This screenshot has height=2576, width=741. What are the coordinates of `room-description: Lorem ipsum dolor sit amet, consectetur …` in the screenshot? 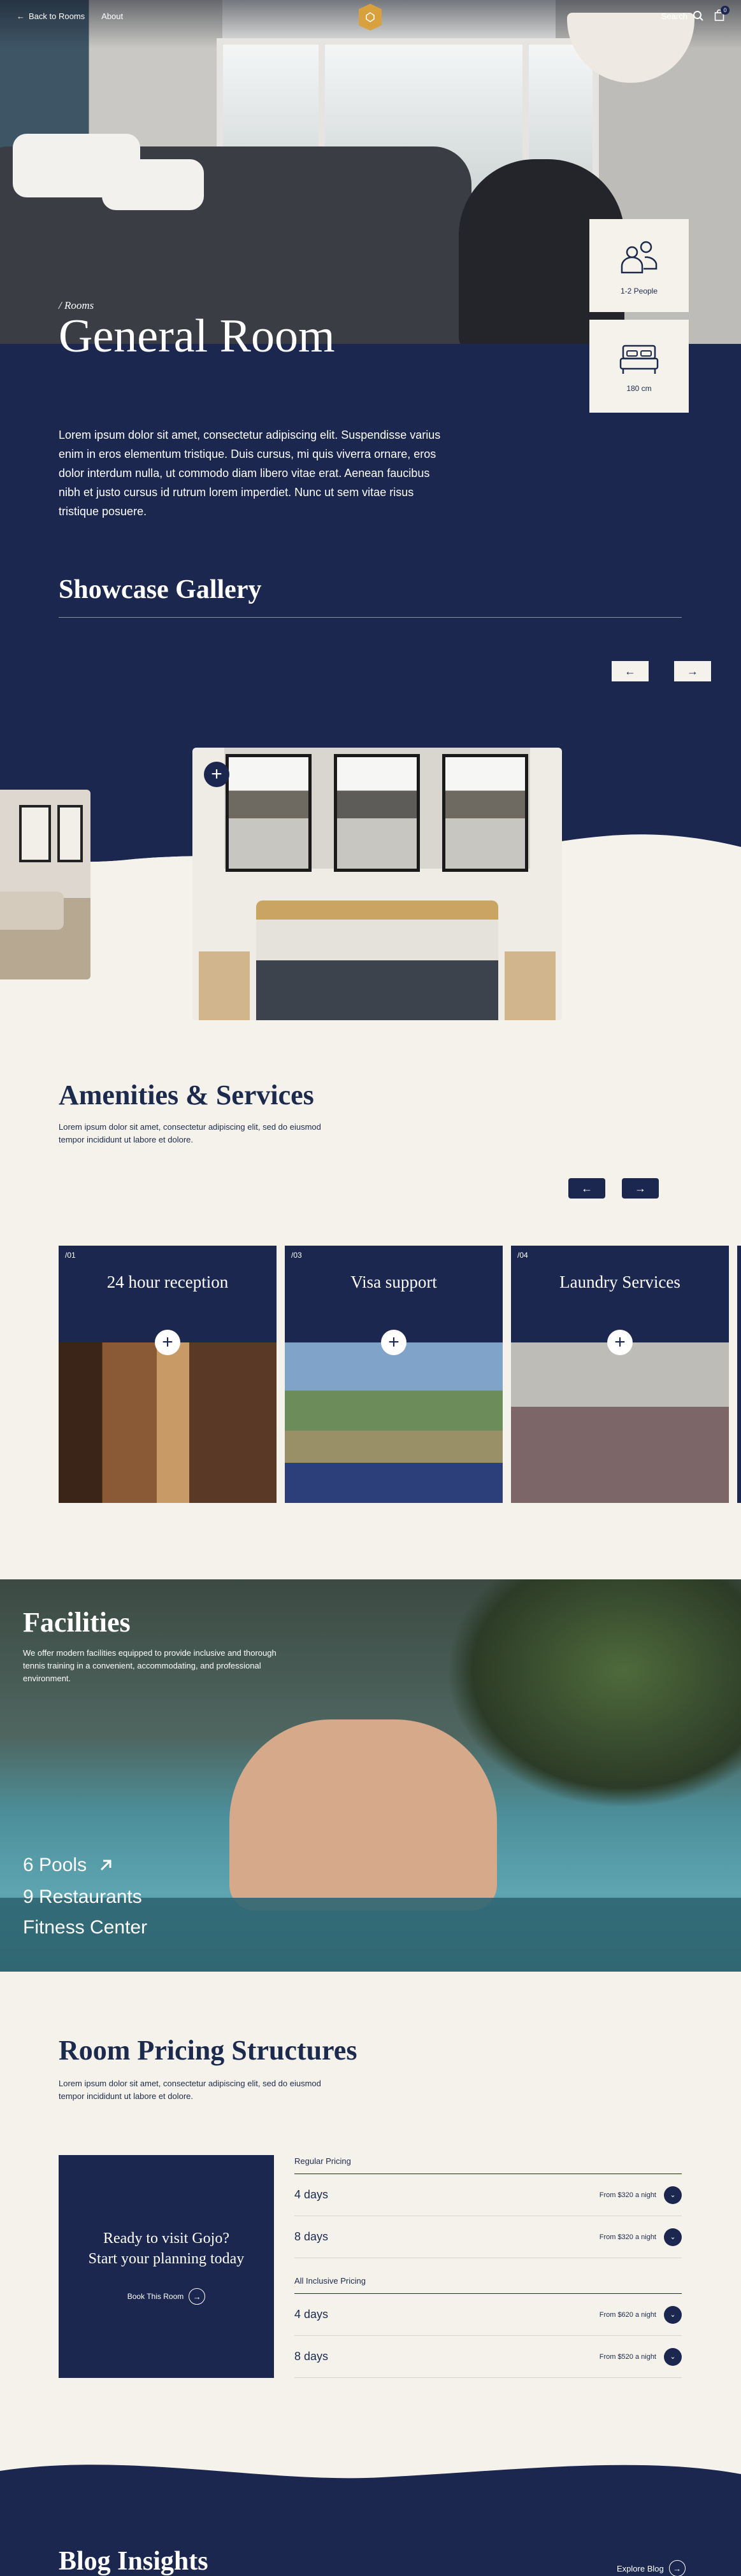 It's located at (250, 474).